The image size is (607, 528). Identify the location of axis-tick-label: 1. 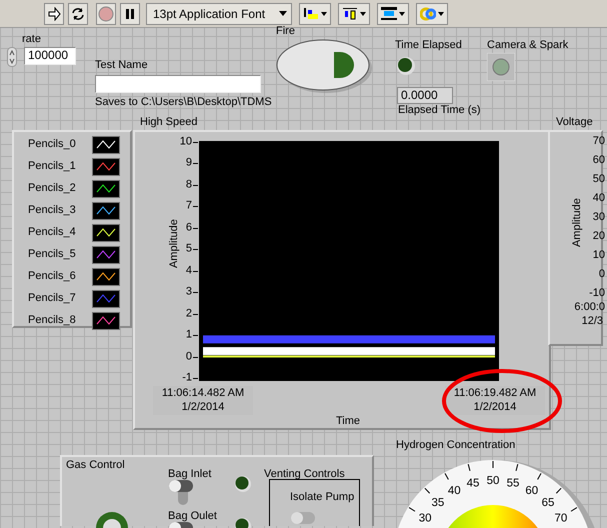
(189, 335).